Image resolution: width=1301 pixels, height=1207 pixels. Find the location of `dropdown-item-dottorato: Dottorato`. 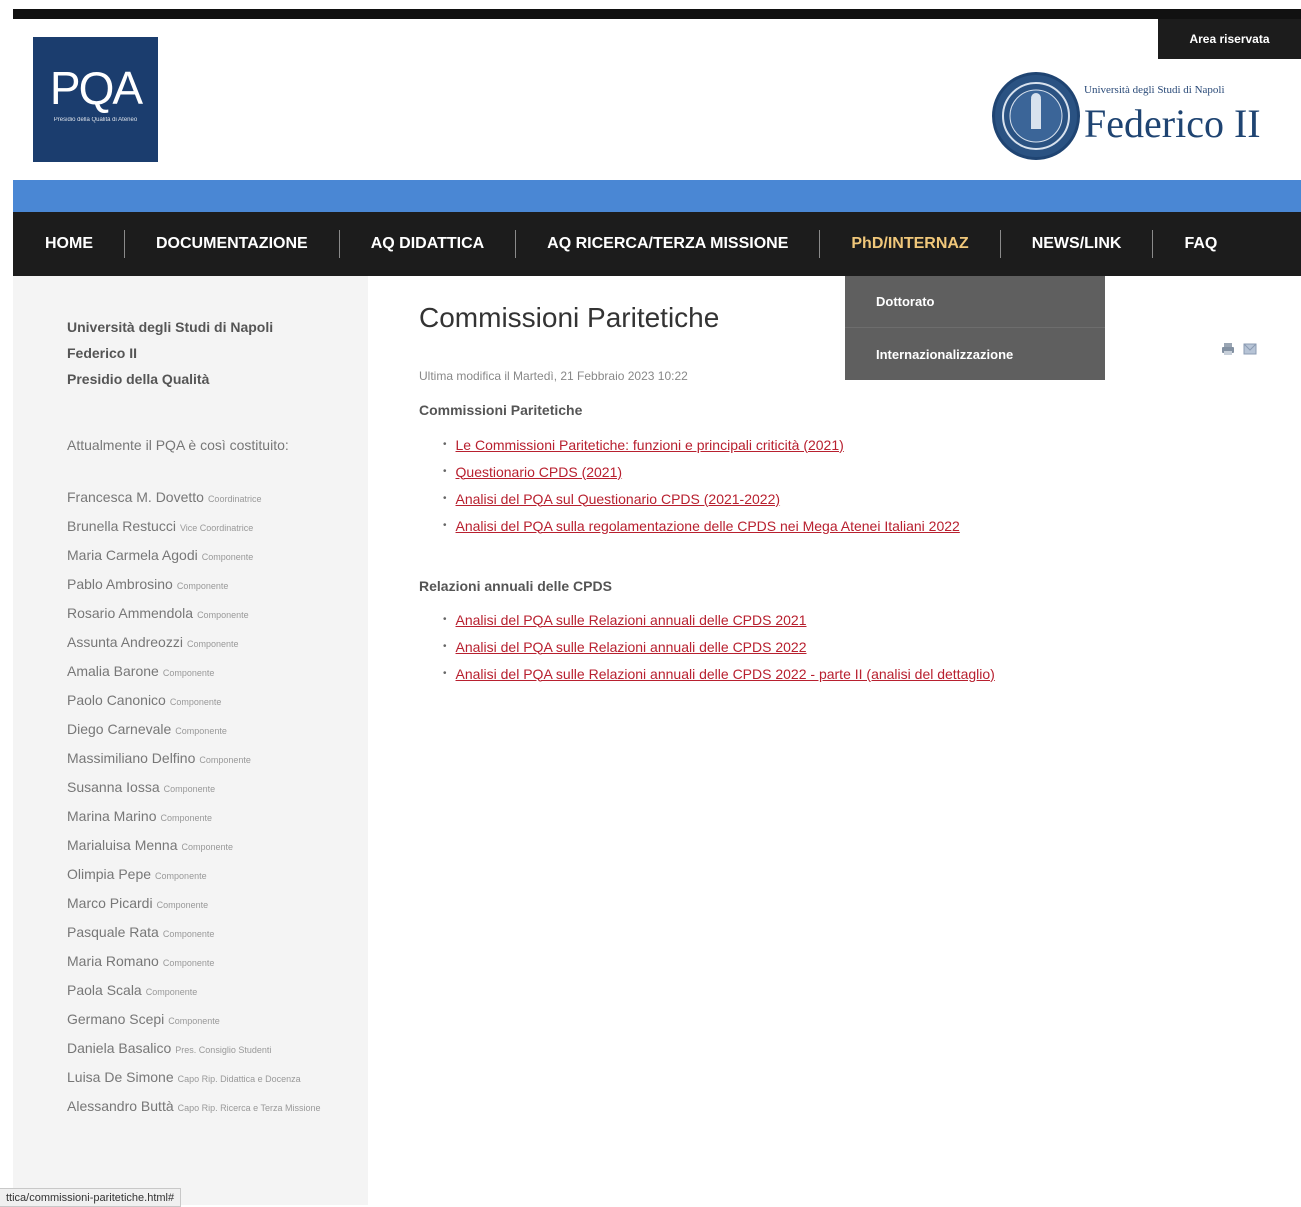

dropdown-item-dottorato: Dottorato is located at coordinates (975, 302).